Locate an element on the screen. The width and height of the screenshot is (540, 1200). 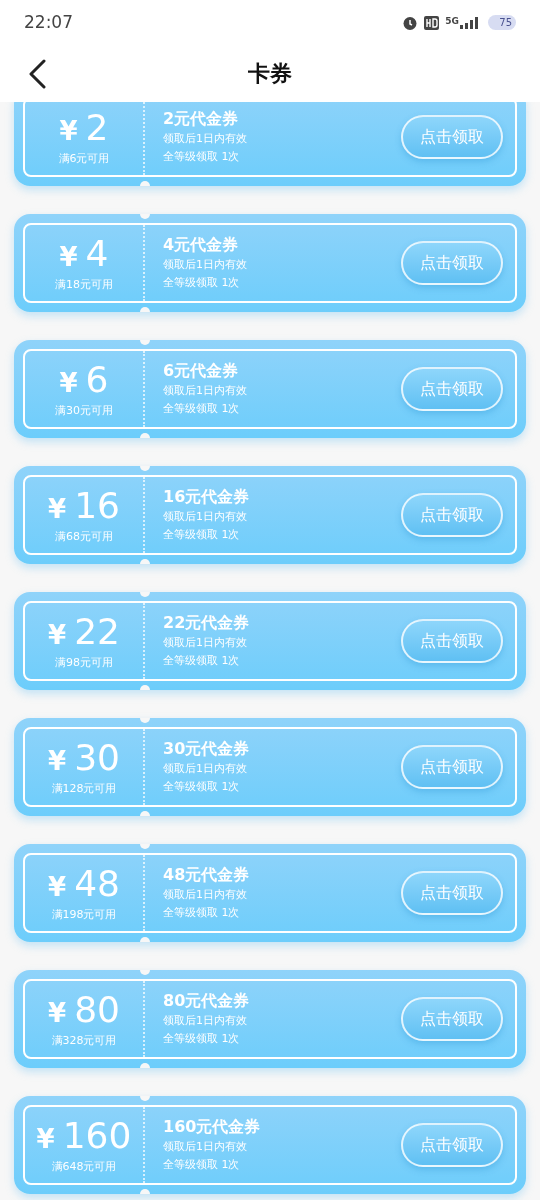
coupon-title: 80元代金券 is located at coordinates (207, 1001).